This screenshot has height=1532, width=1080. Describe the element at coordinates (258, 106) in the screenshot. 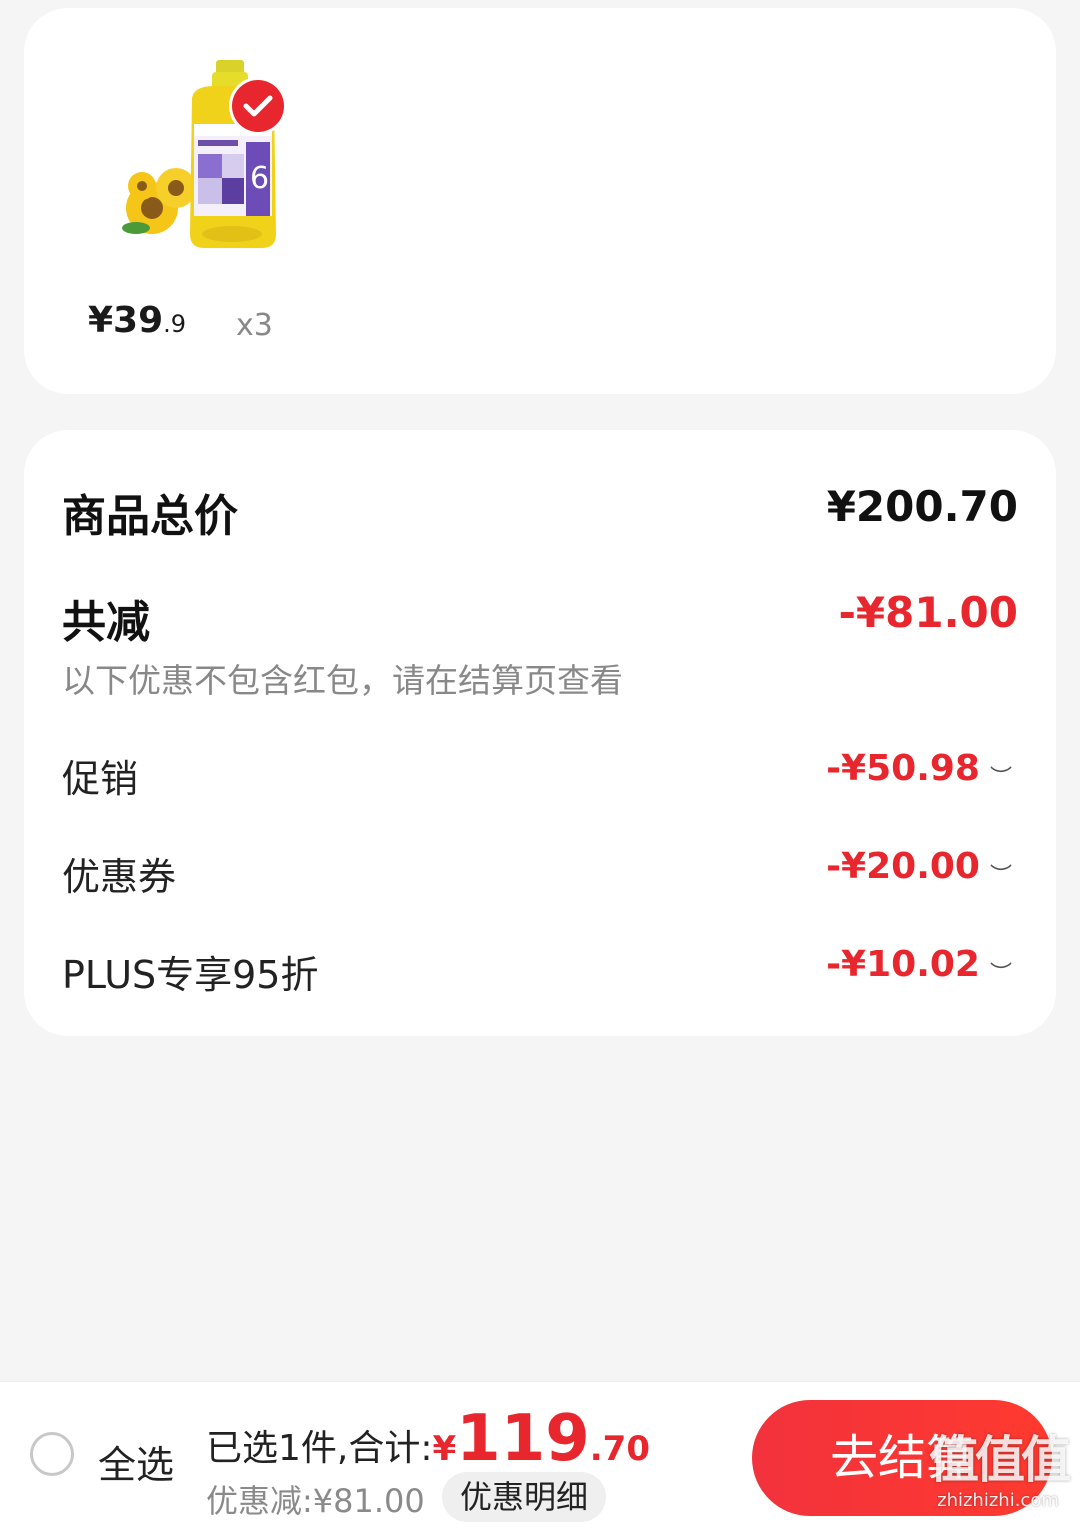

I see `selected-check-icon` at that location.